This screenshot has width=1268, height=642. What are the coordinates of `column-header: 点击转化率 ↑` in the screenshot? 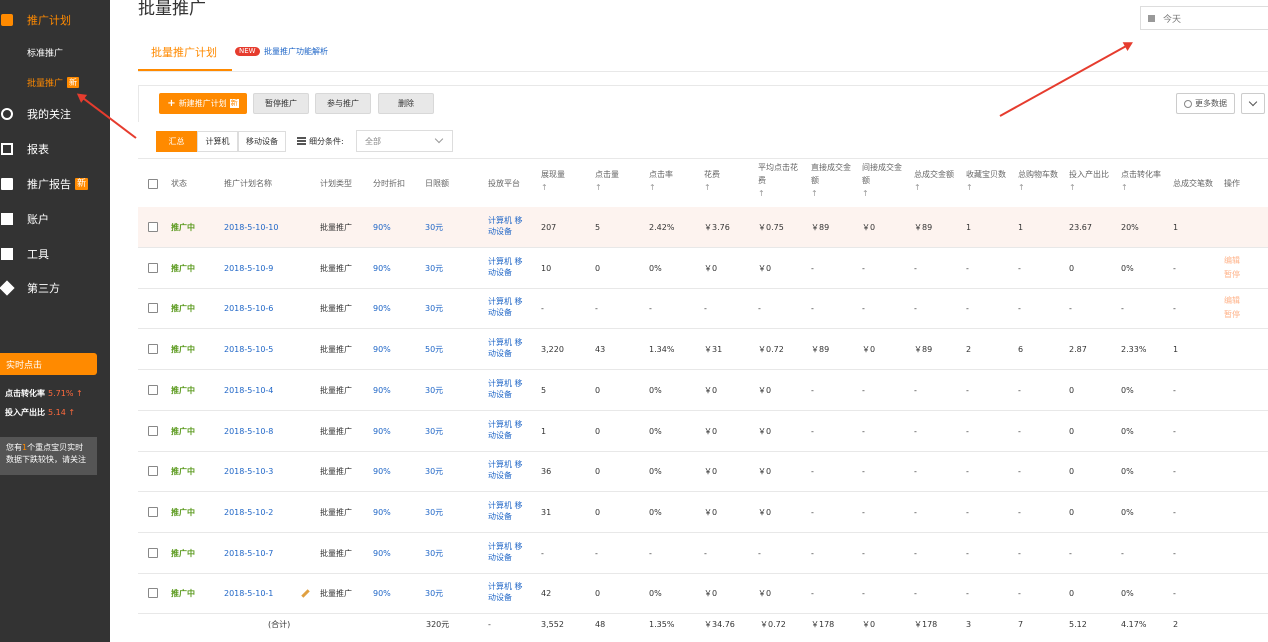 It's located at (1141, 181).